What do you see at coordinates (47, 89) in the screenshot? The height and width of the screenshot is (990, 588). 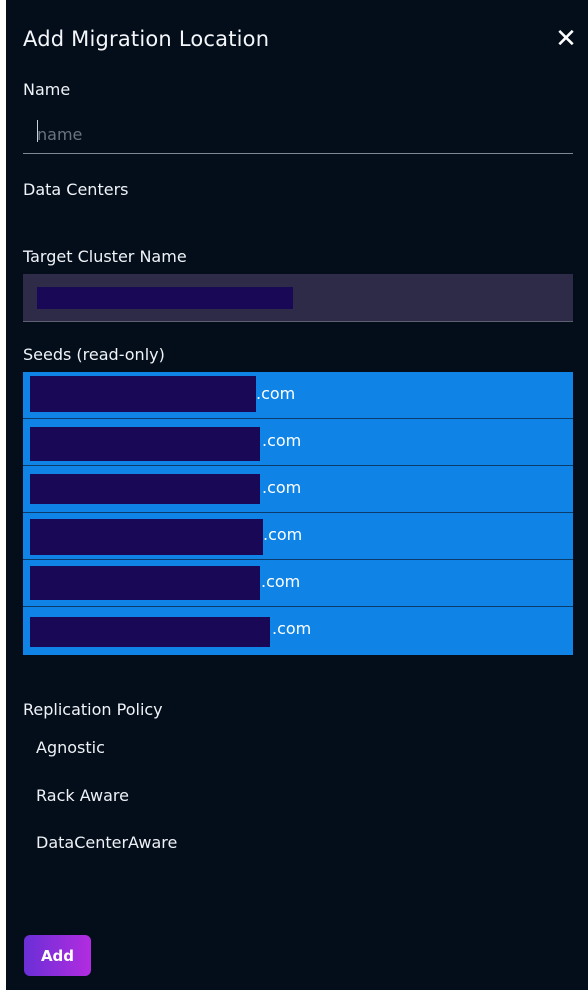 I see `name-label: Name` at bounding box center [47, 89].